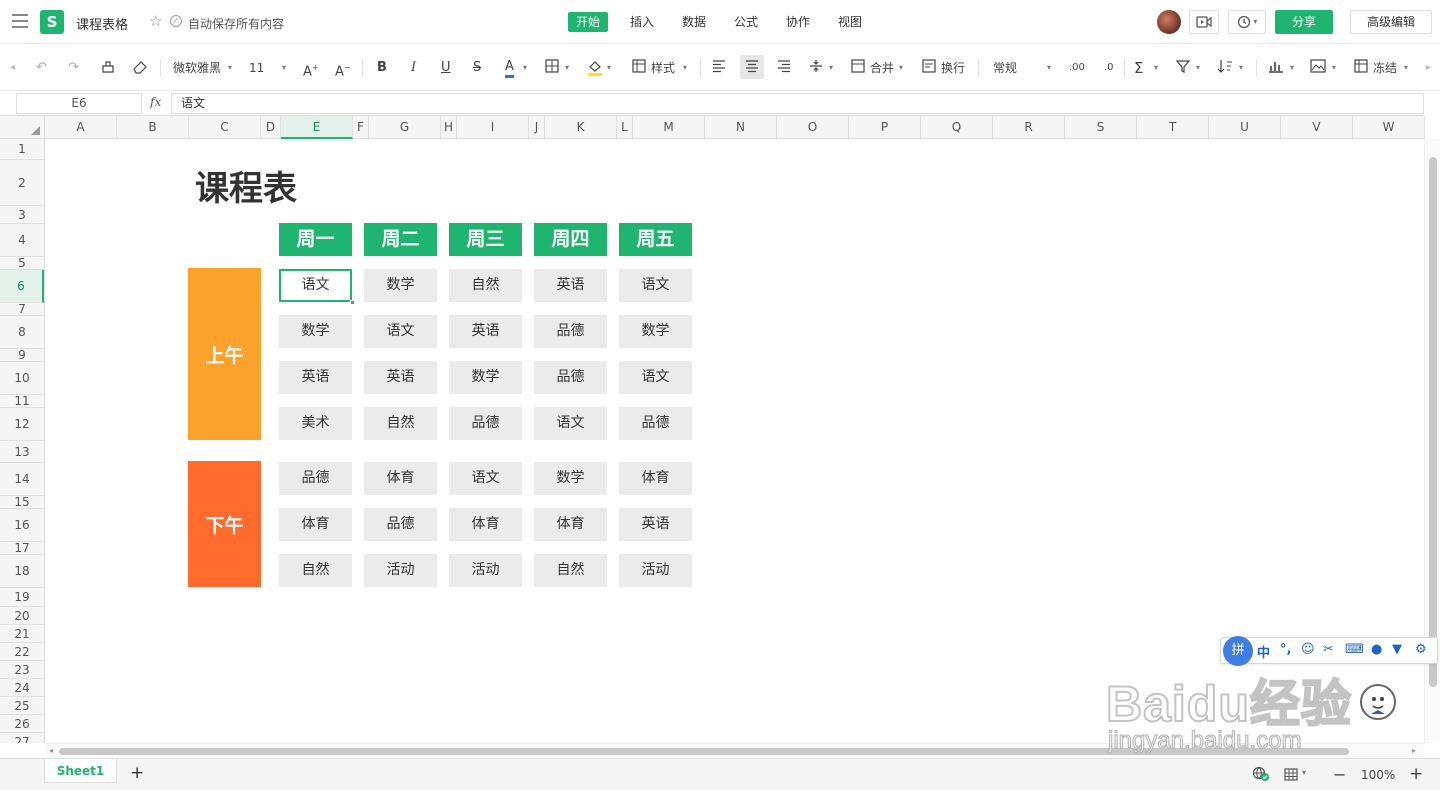  What do you see at coordinates (352, 302) in the screenshot?
I see `fill-handle` at bounding box center [352, 302].